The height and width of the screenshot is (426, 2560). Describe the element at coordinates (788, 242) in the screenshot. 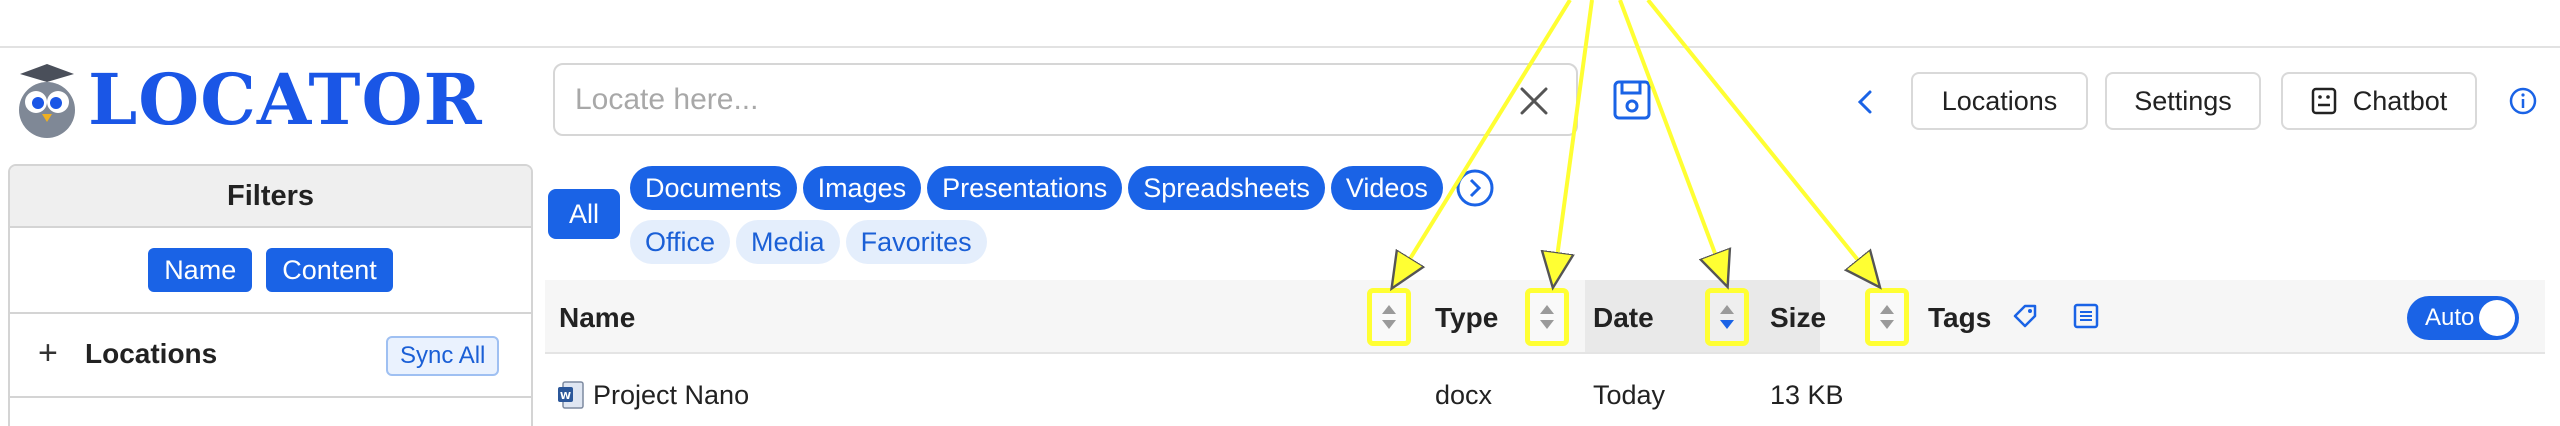

I see `category-media: Media` at that location.